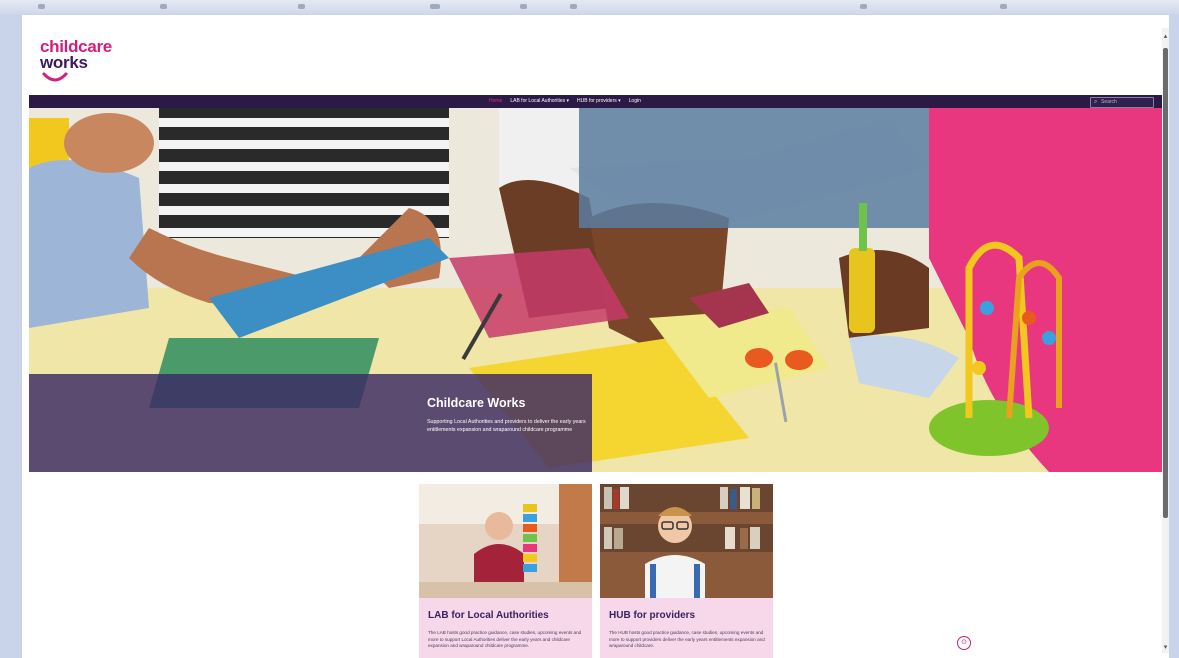 The height and width of the screenshot is (658, 1179). I want to click on scrollbar-thumb, so click(1165, 283).